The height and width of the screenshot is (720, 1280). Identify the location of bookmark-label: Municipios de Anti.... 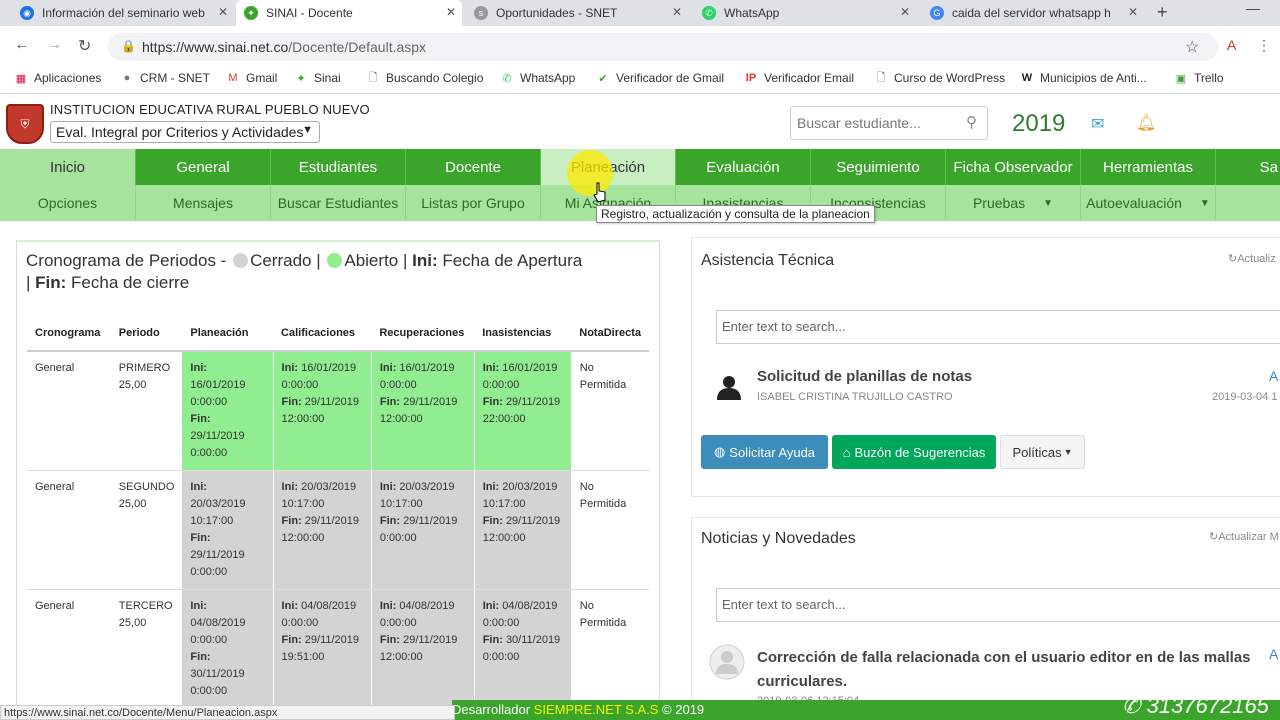
(1093, 78).